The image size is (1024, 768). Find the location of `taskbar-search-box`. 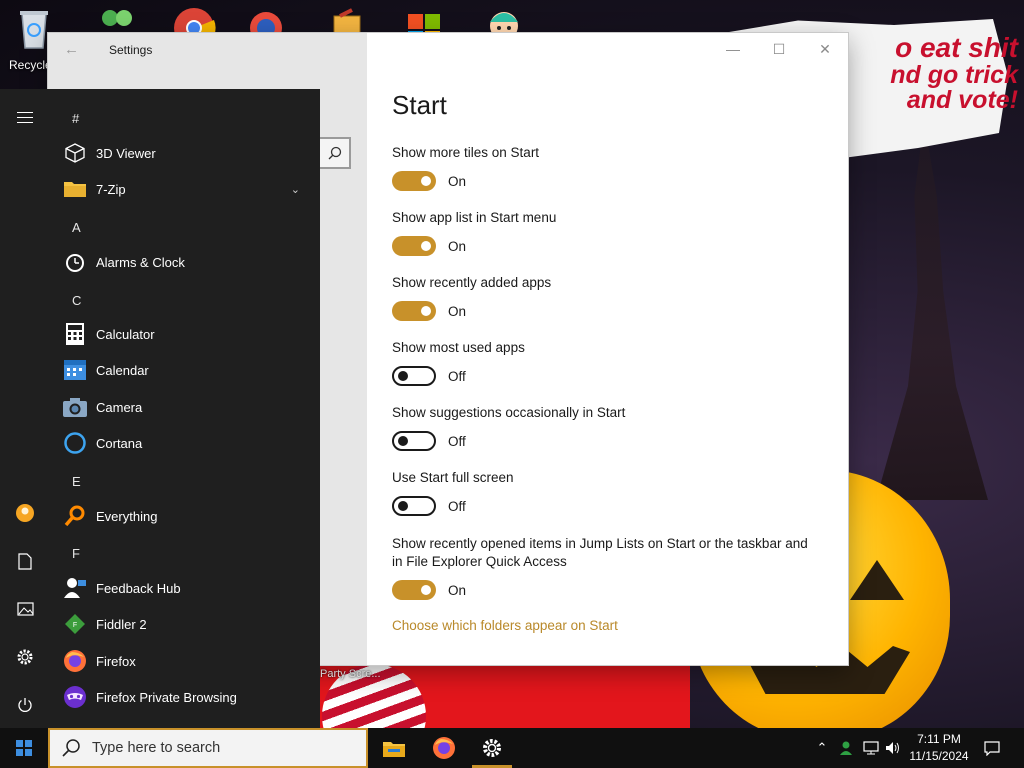

taskbar-search-box is located at coordinates (208, 748).